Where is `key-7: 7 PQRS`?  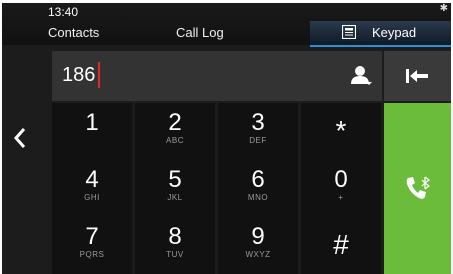
key-7: 7 PQRS is located at coordinates (92, 245).